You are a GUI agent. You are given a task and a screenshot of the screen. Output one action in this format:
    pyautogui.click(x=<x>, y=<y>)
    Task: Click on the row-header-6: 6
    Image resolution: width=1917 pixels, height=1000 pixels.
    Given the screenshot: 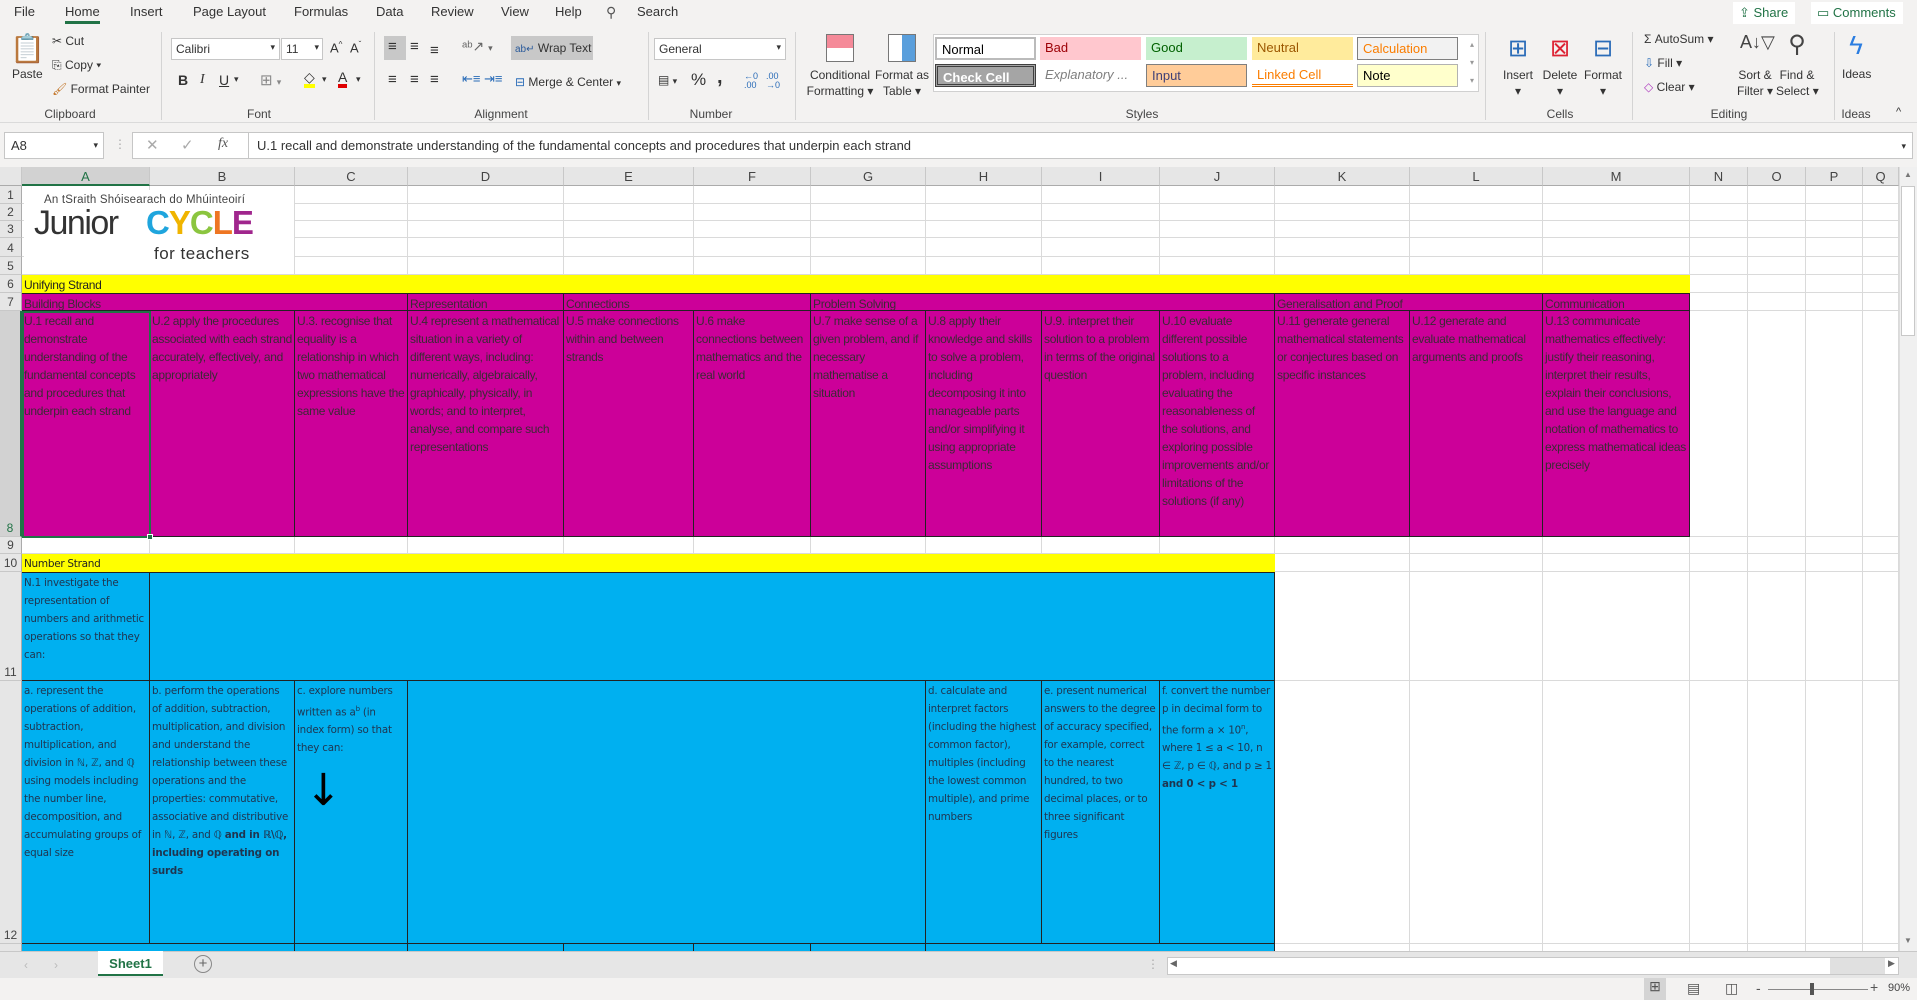 What is the action you would take?
    pyautogui.click(x=11, y=284)
    